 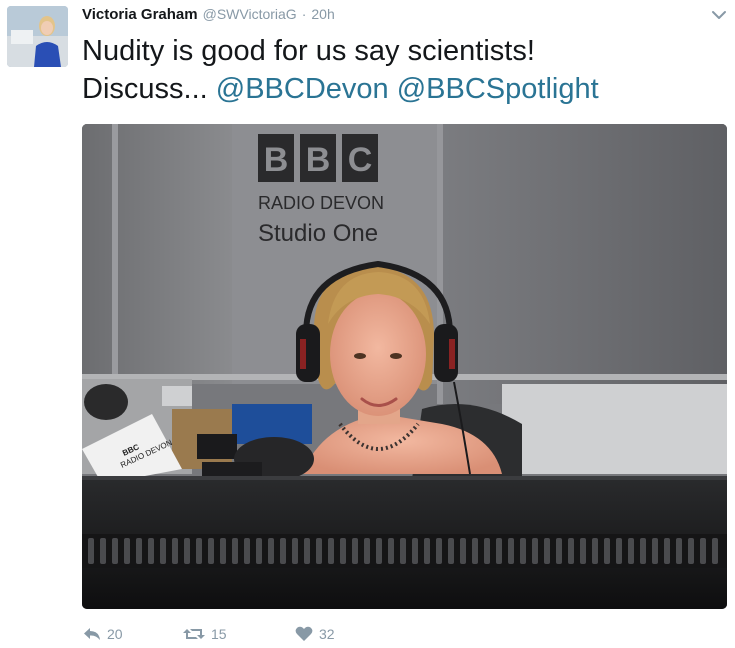 I want to click on reply-icon, so click(x=92, y=634).